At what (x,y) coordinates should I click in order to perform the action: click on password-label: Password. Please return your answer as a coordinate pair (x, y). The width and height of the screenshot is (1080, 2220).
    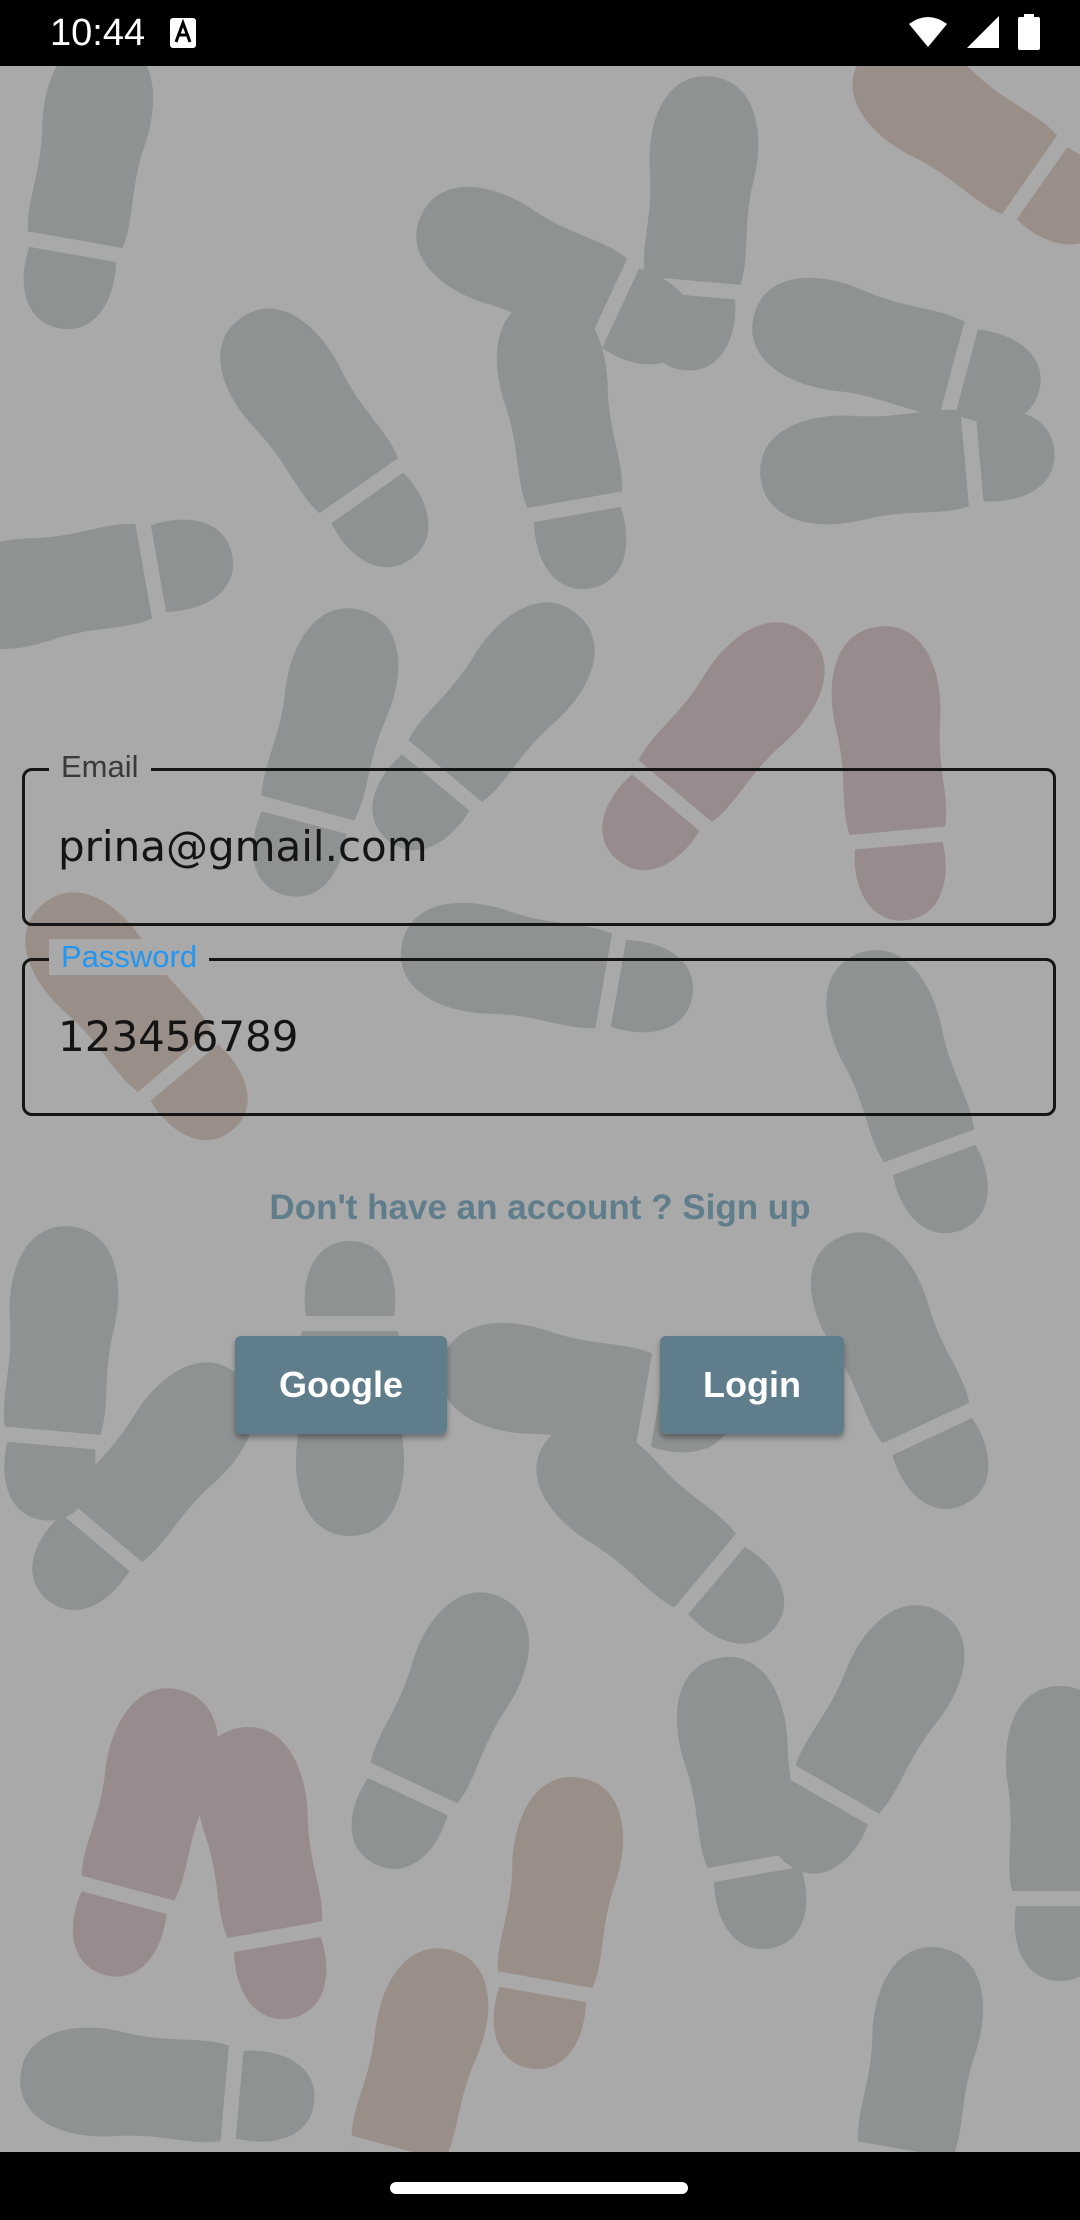
    Looking at the image, I should click on (129, 957).